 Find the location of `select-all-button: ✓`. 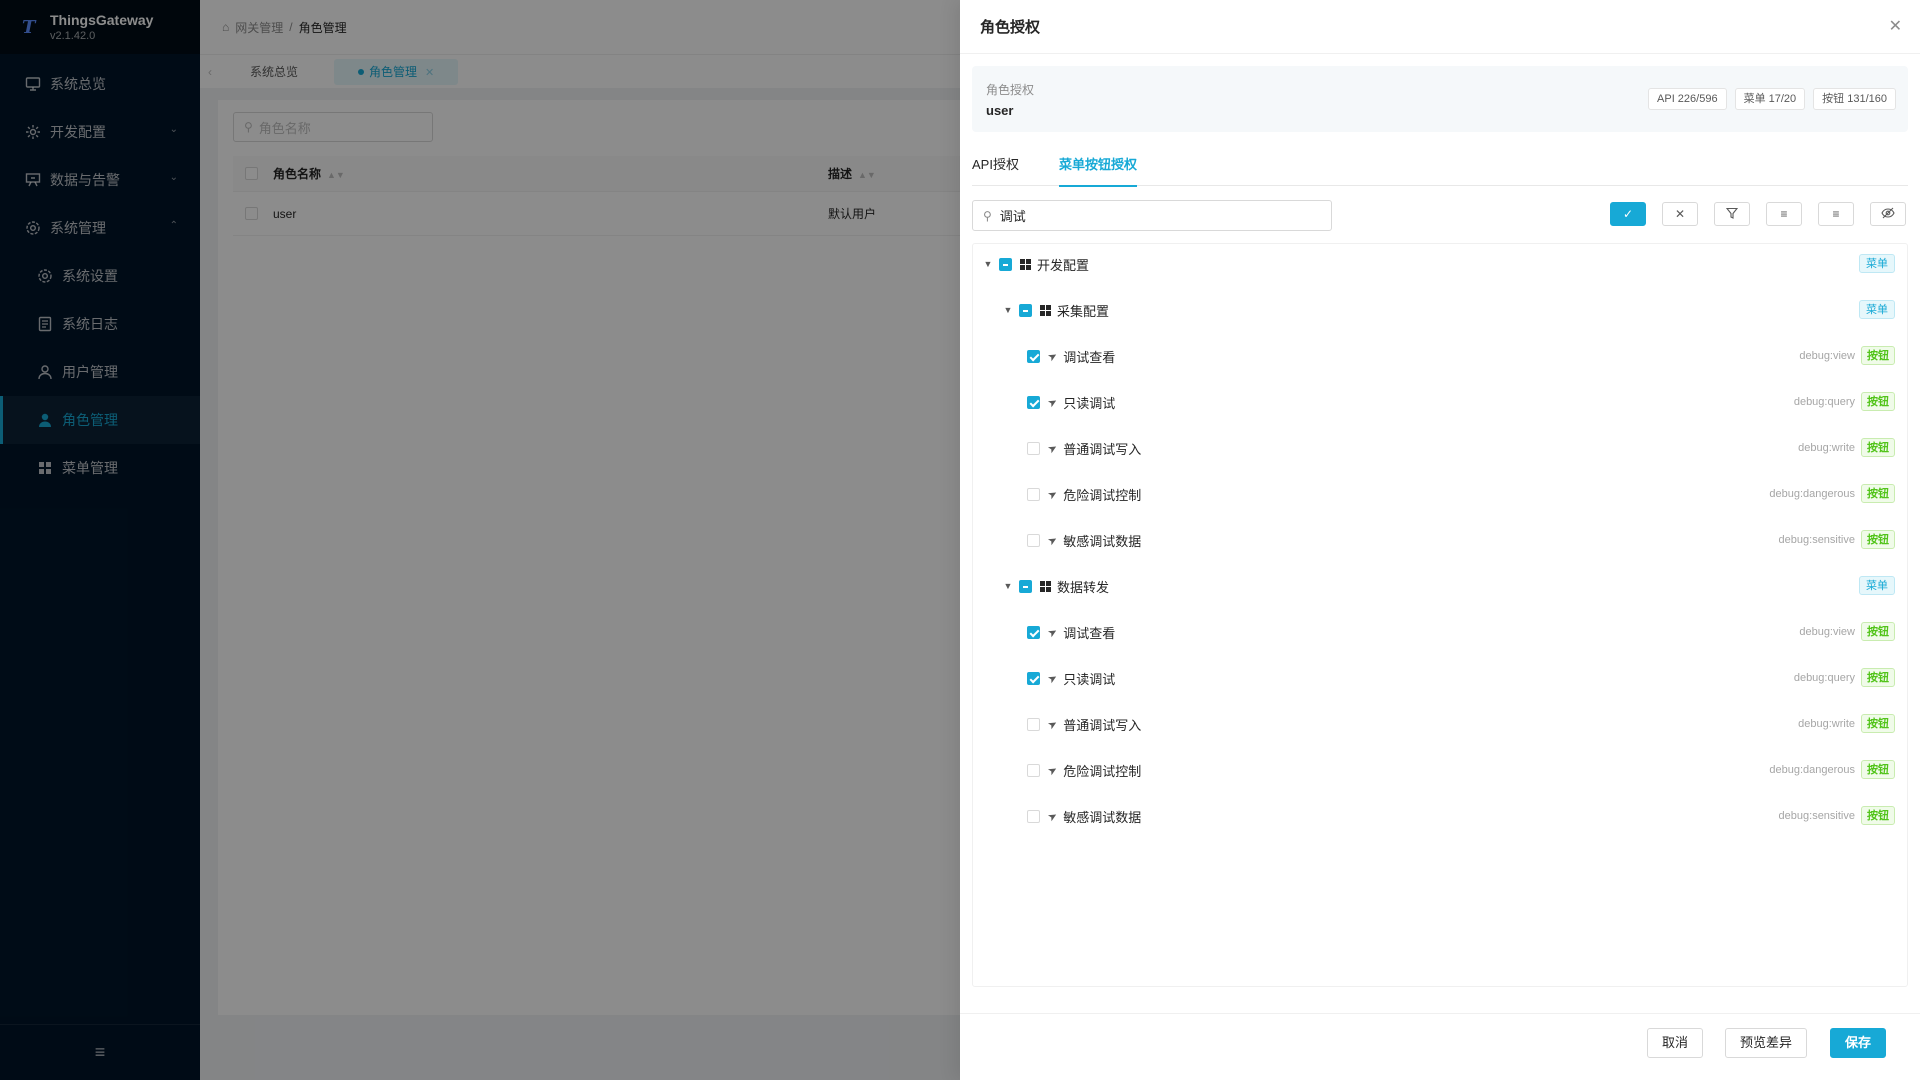

select-all-button: ✓ is located at coordinates (1628, 214).